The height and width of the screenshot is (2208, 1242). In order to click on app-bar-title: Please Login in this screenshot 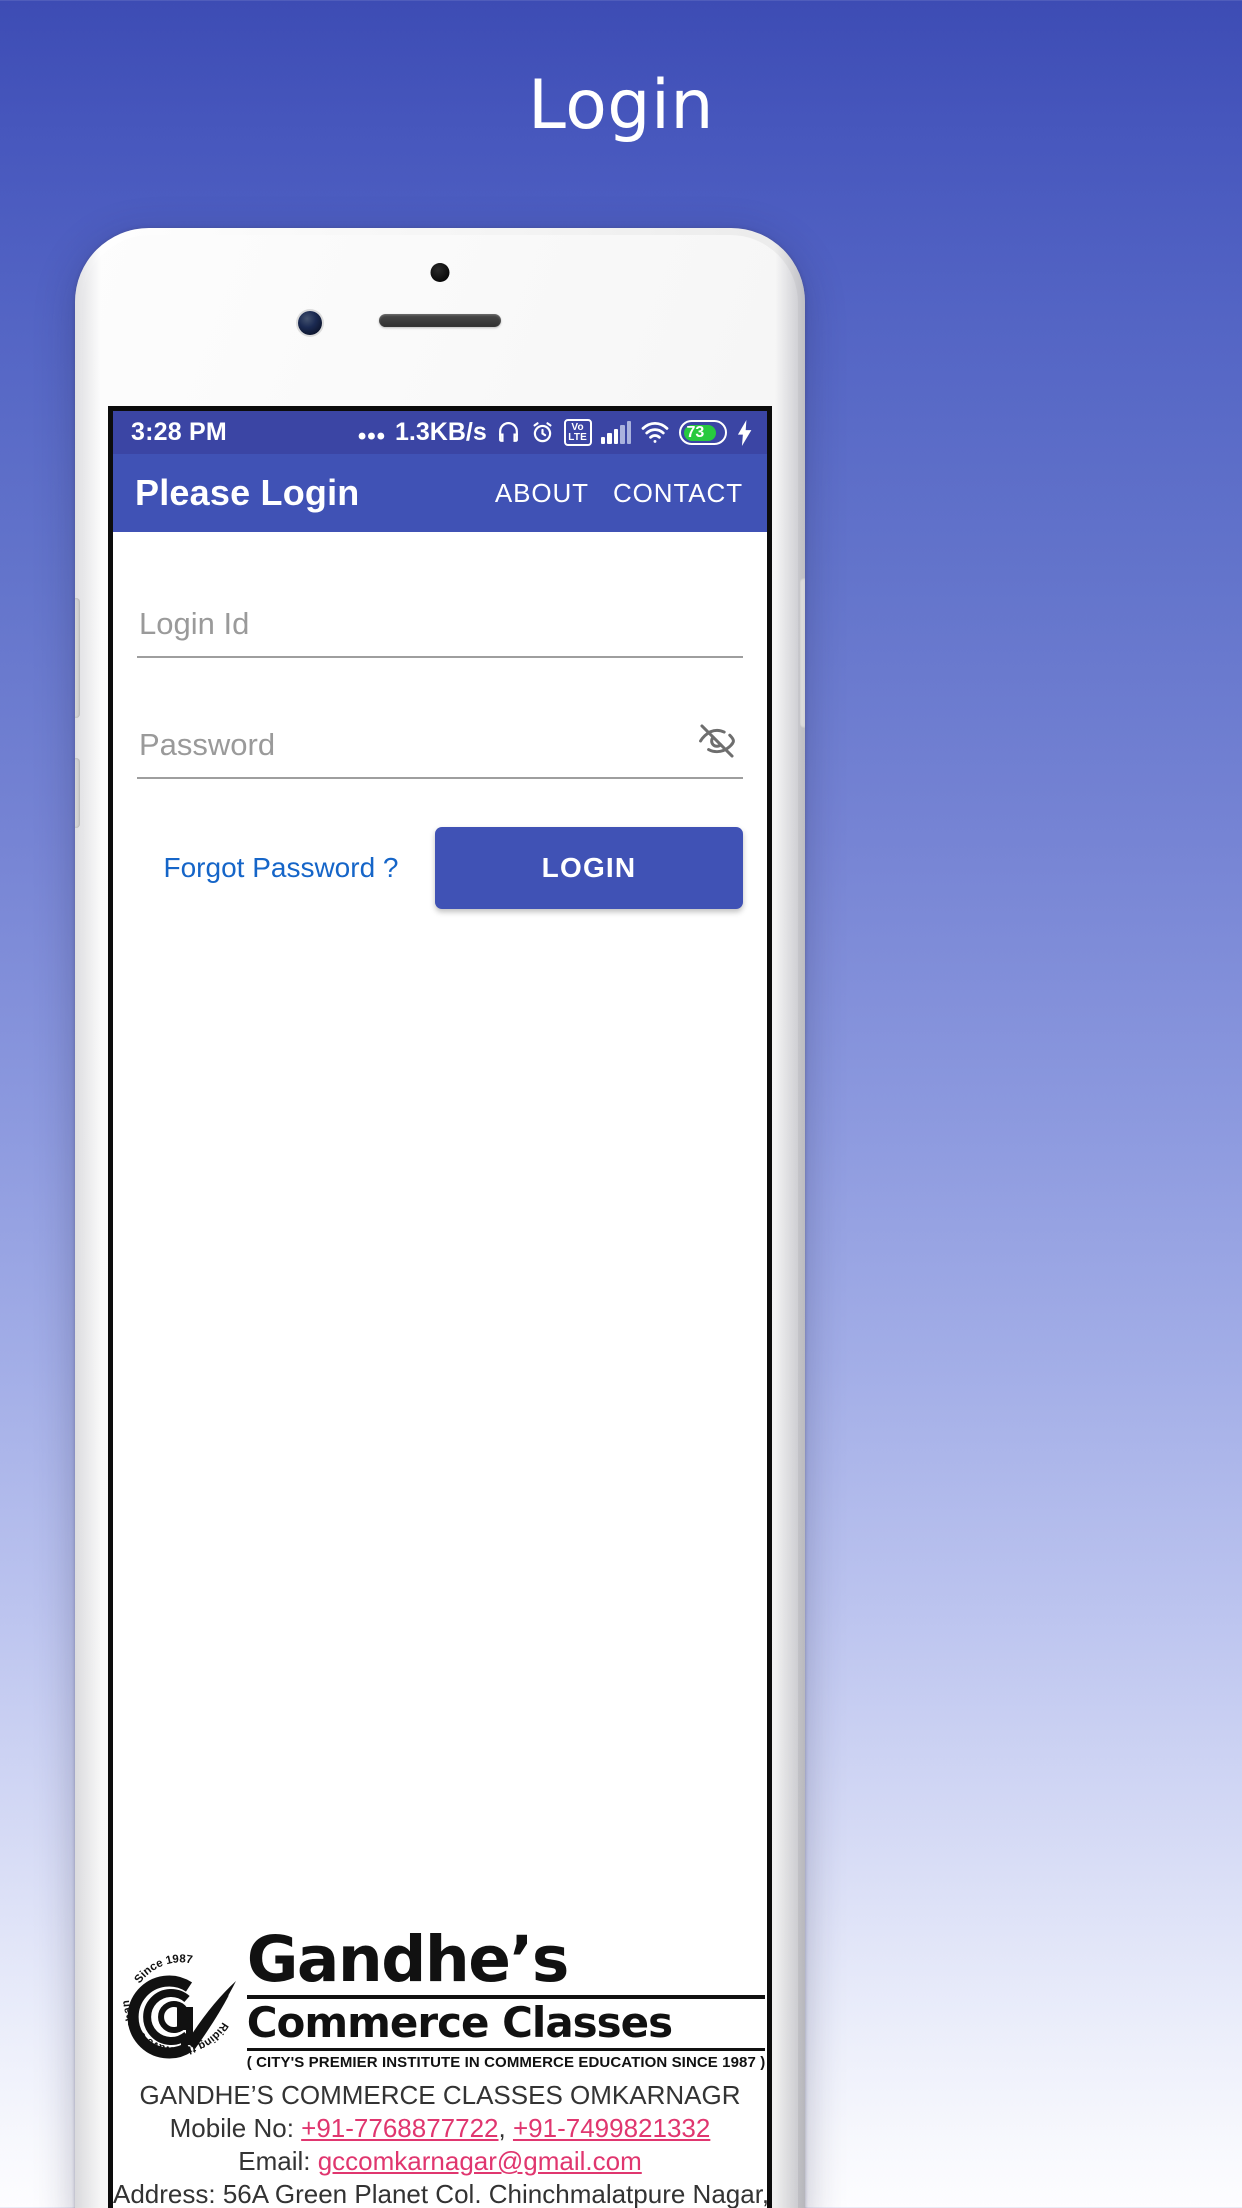, I will do `click(247, 492)`.